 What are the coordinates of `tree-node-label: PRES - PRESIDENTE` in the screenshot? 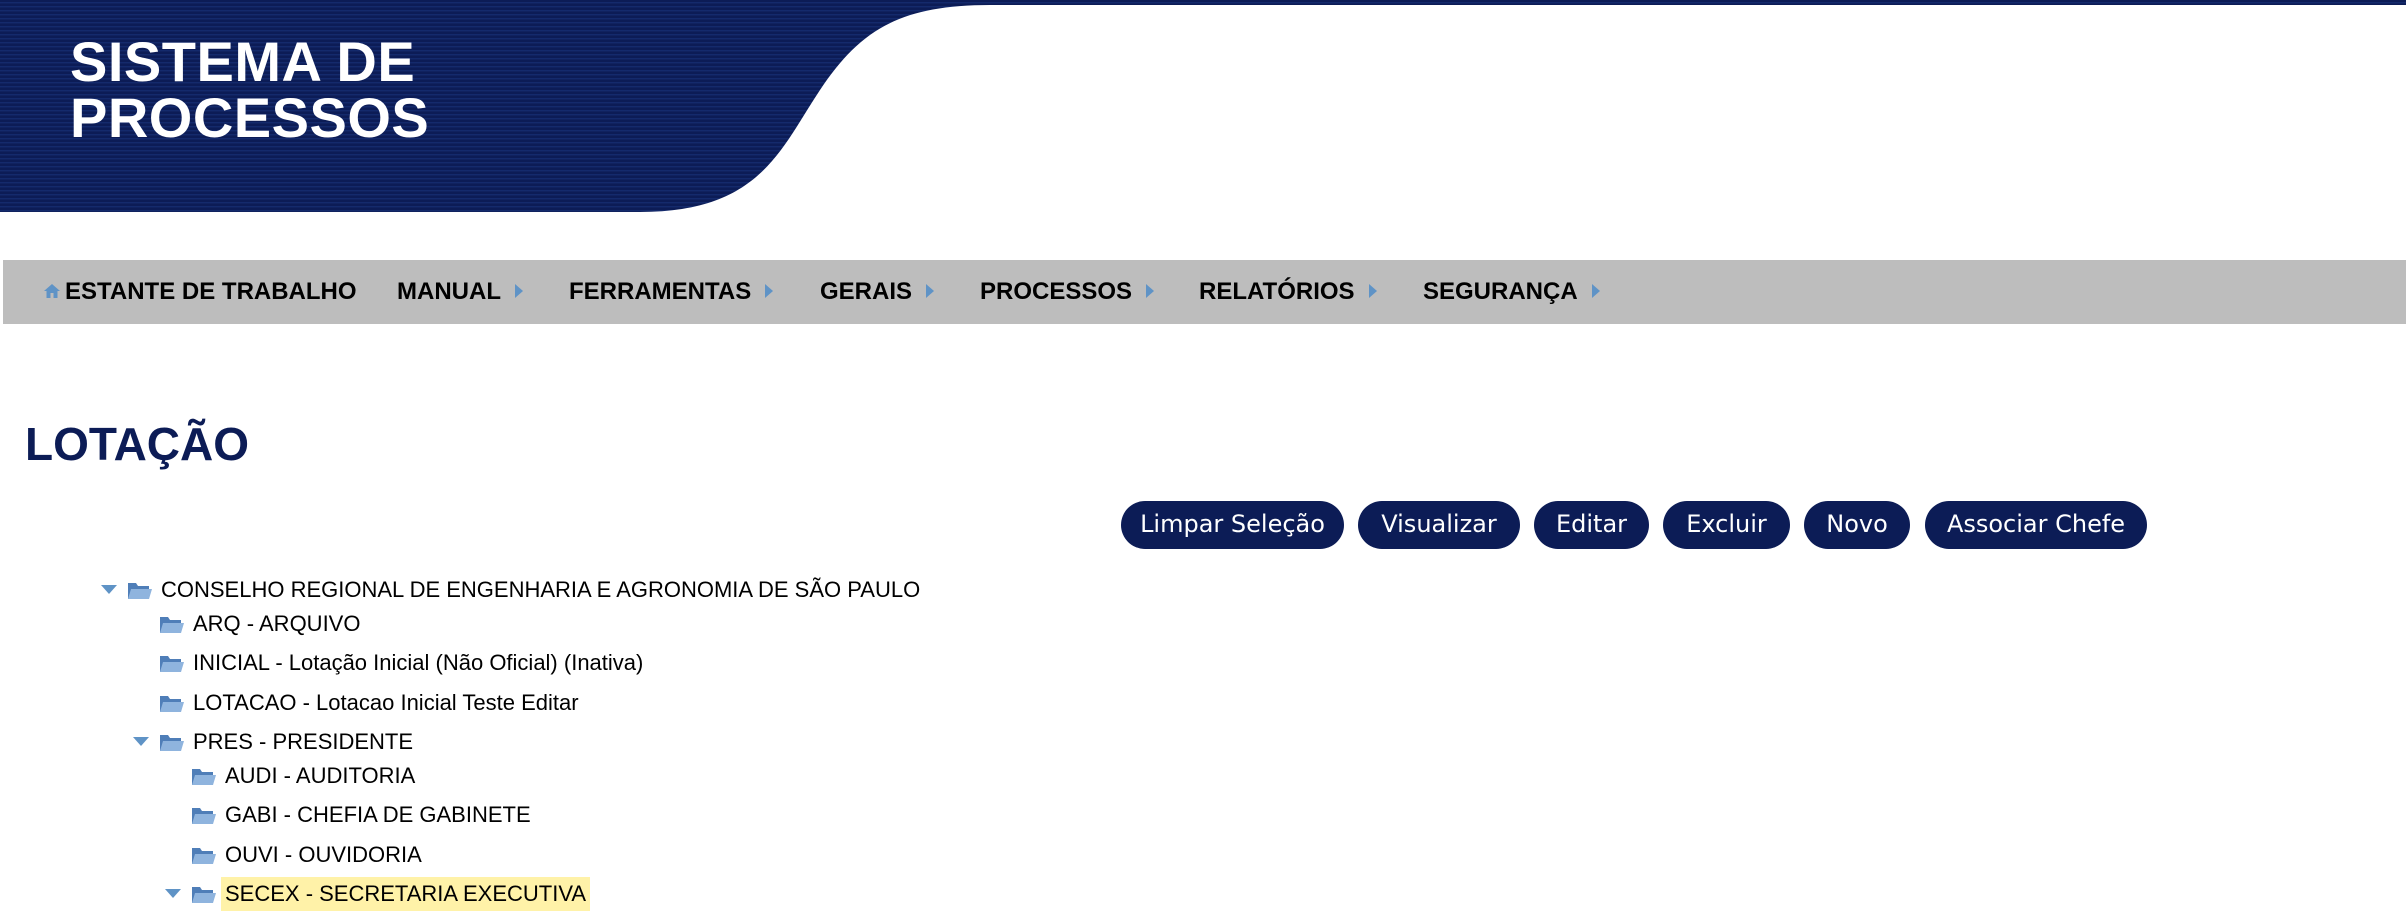 It's located at (303, 742).